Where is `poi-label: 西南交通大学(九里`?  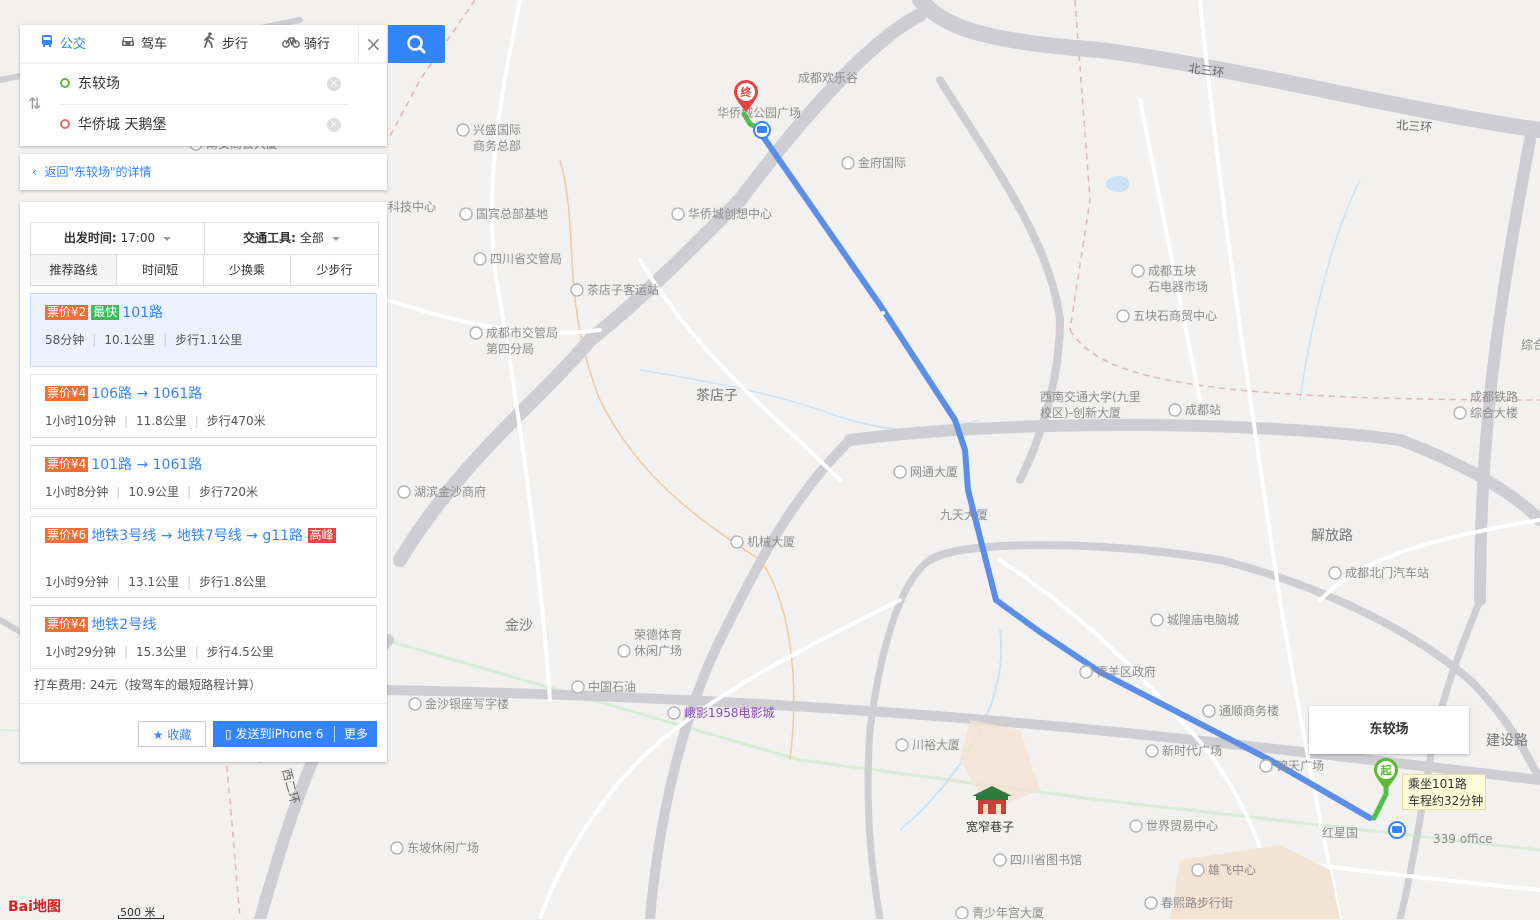
poi-label: 西南交通大学(九里 is located at coordinates (1090, 396).